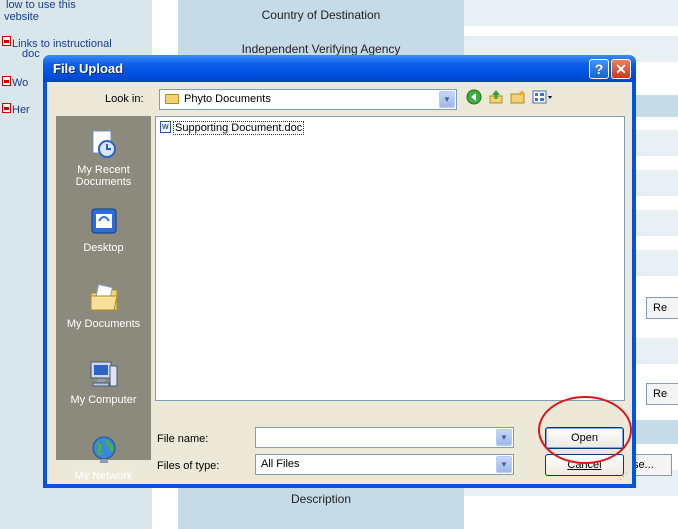 Image resolution: width=678 pixels, height=529 pixels. I want to click on word-document-icon, so click(165, 128).